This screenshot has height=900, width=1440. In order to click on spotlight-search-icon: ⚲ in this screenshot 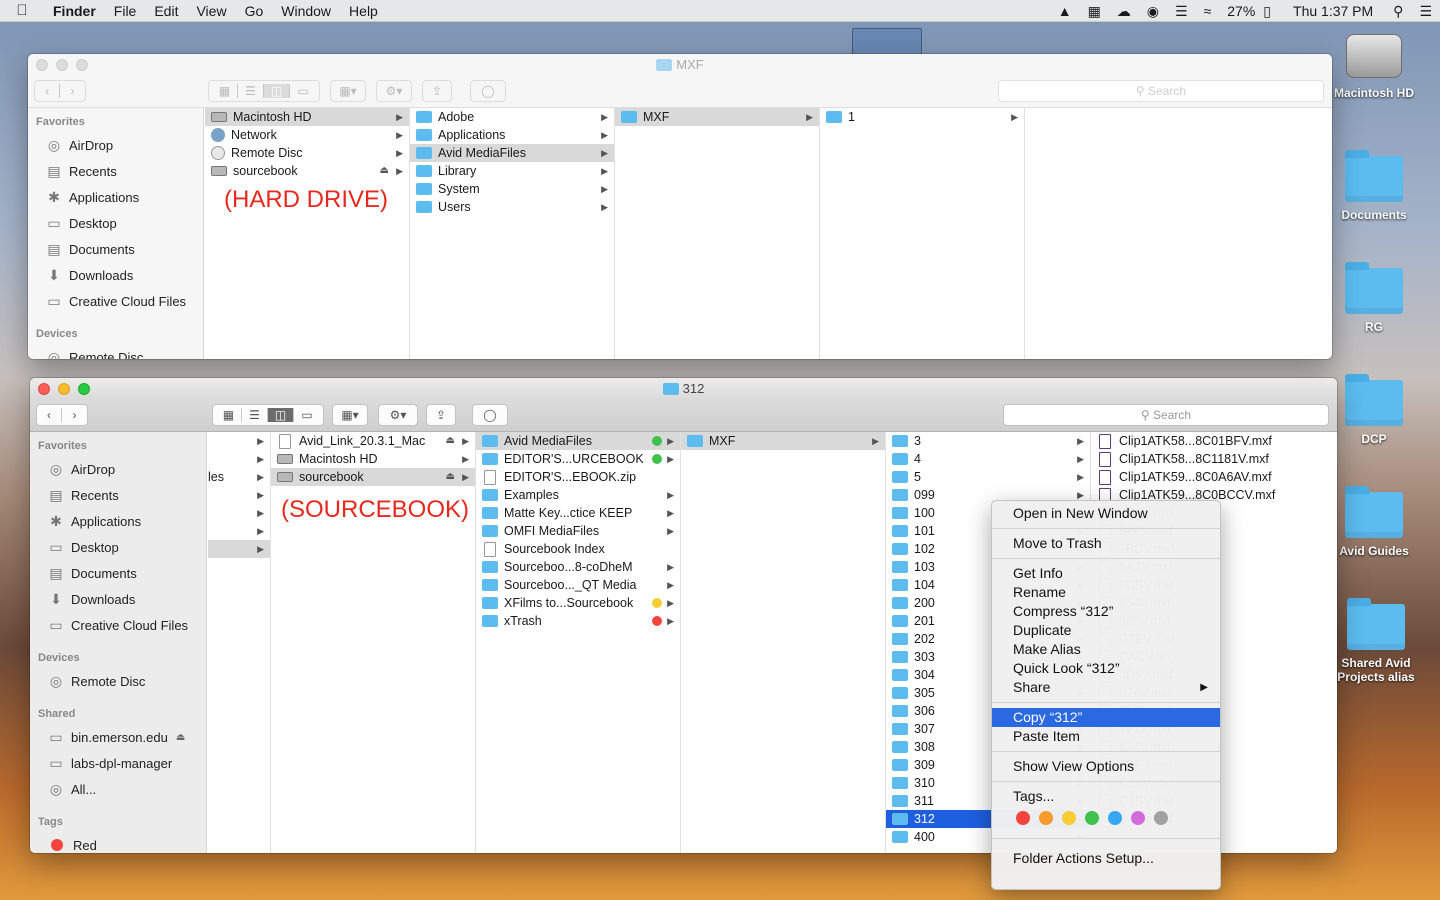, I will do `click(1398, 11)`.